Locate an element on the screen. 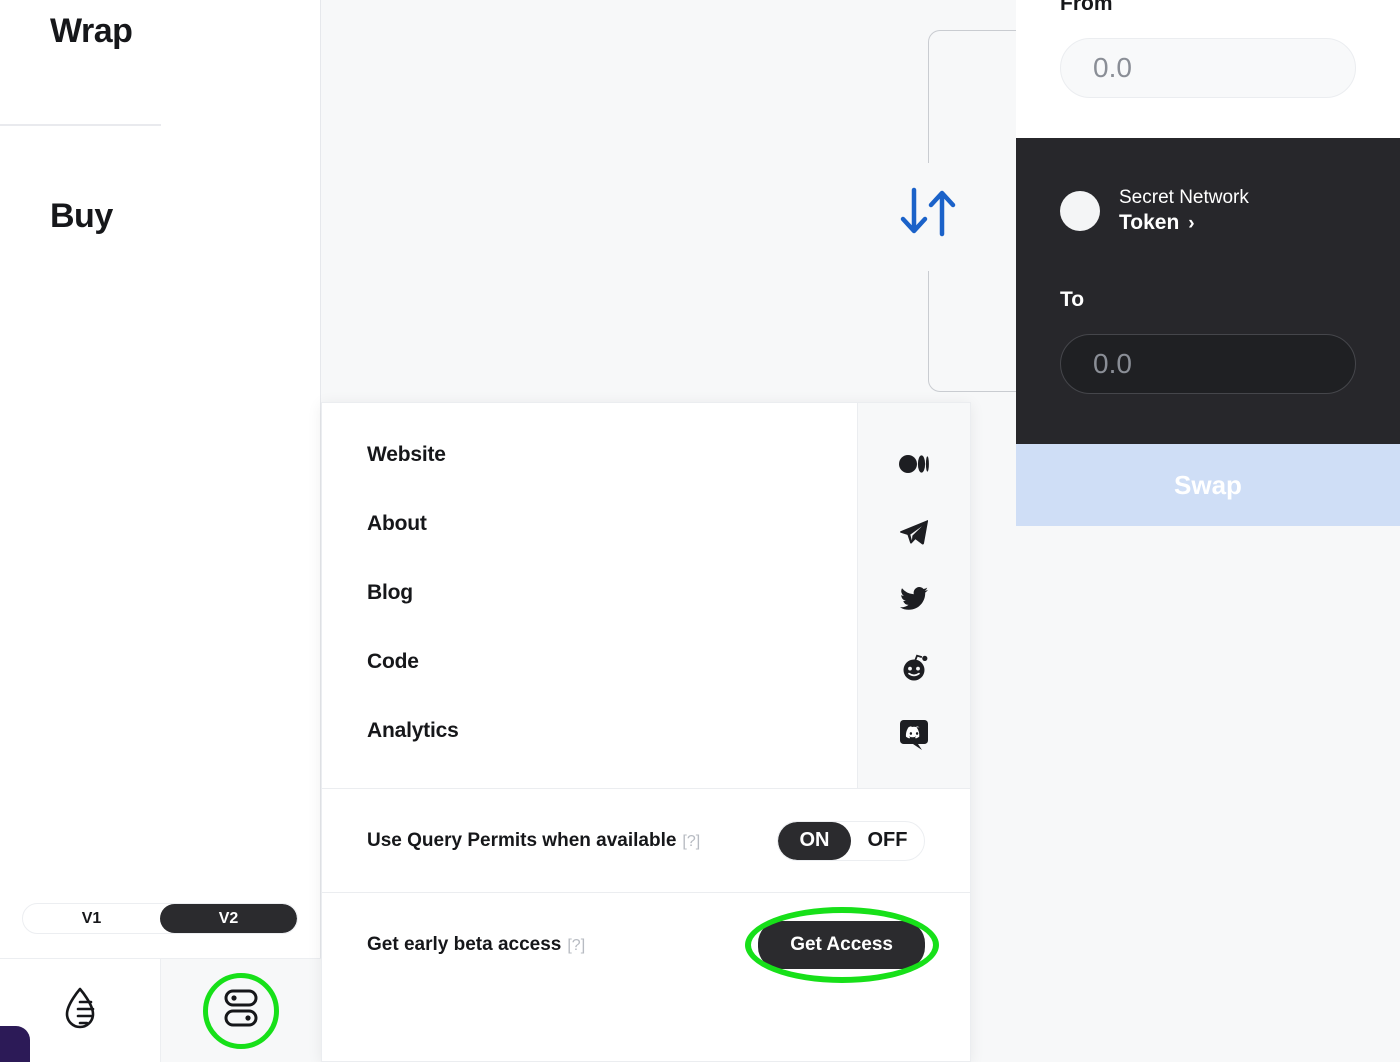 The height and width of the screenshot is (1062, 1400). menu-item-code: Code is located at coordinates (612, 662).